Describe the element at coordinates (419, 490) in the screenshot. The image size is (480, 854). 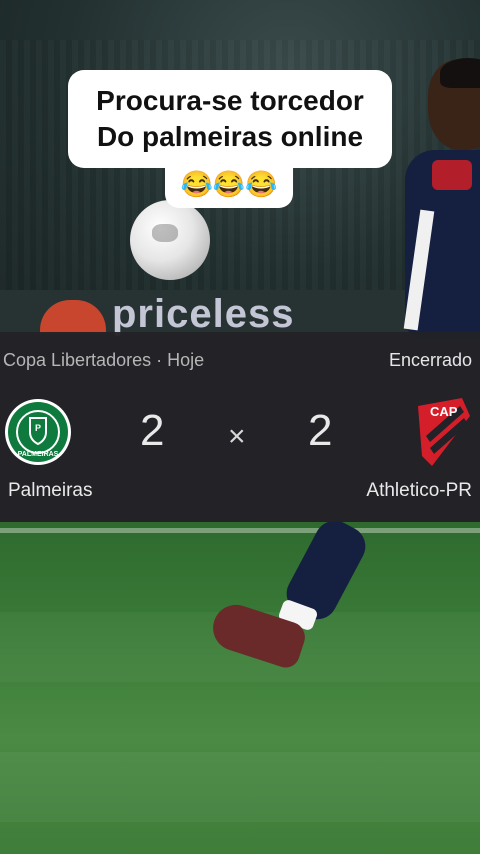
I see `away-team-name: Athletico-PR` at that location.